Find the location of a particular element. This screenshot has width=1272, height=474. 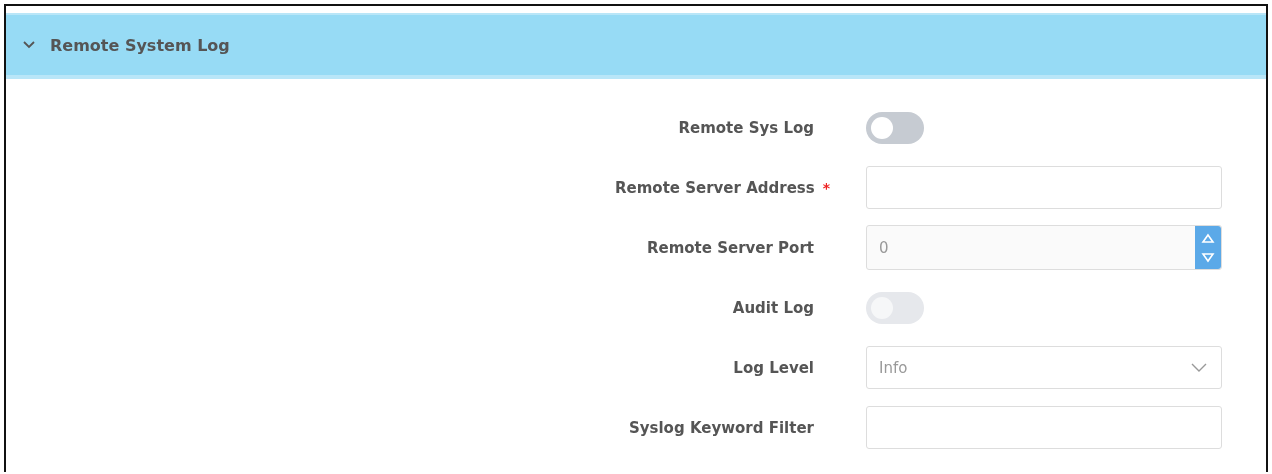

required-mark: * is located at coordinates (826, 187).